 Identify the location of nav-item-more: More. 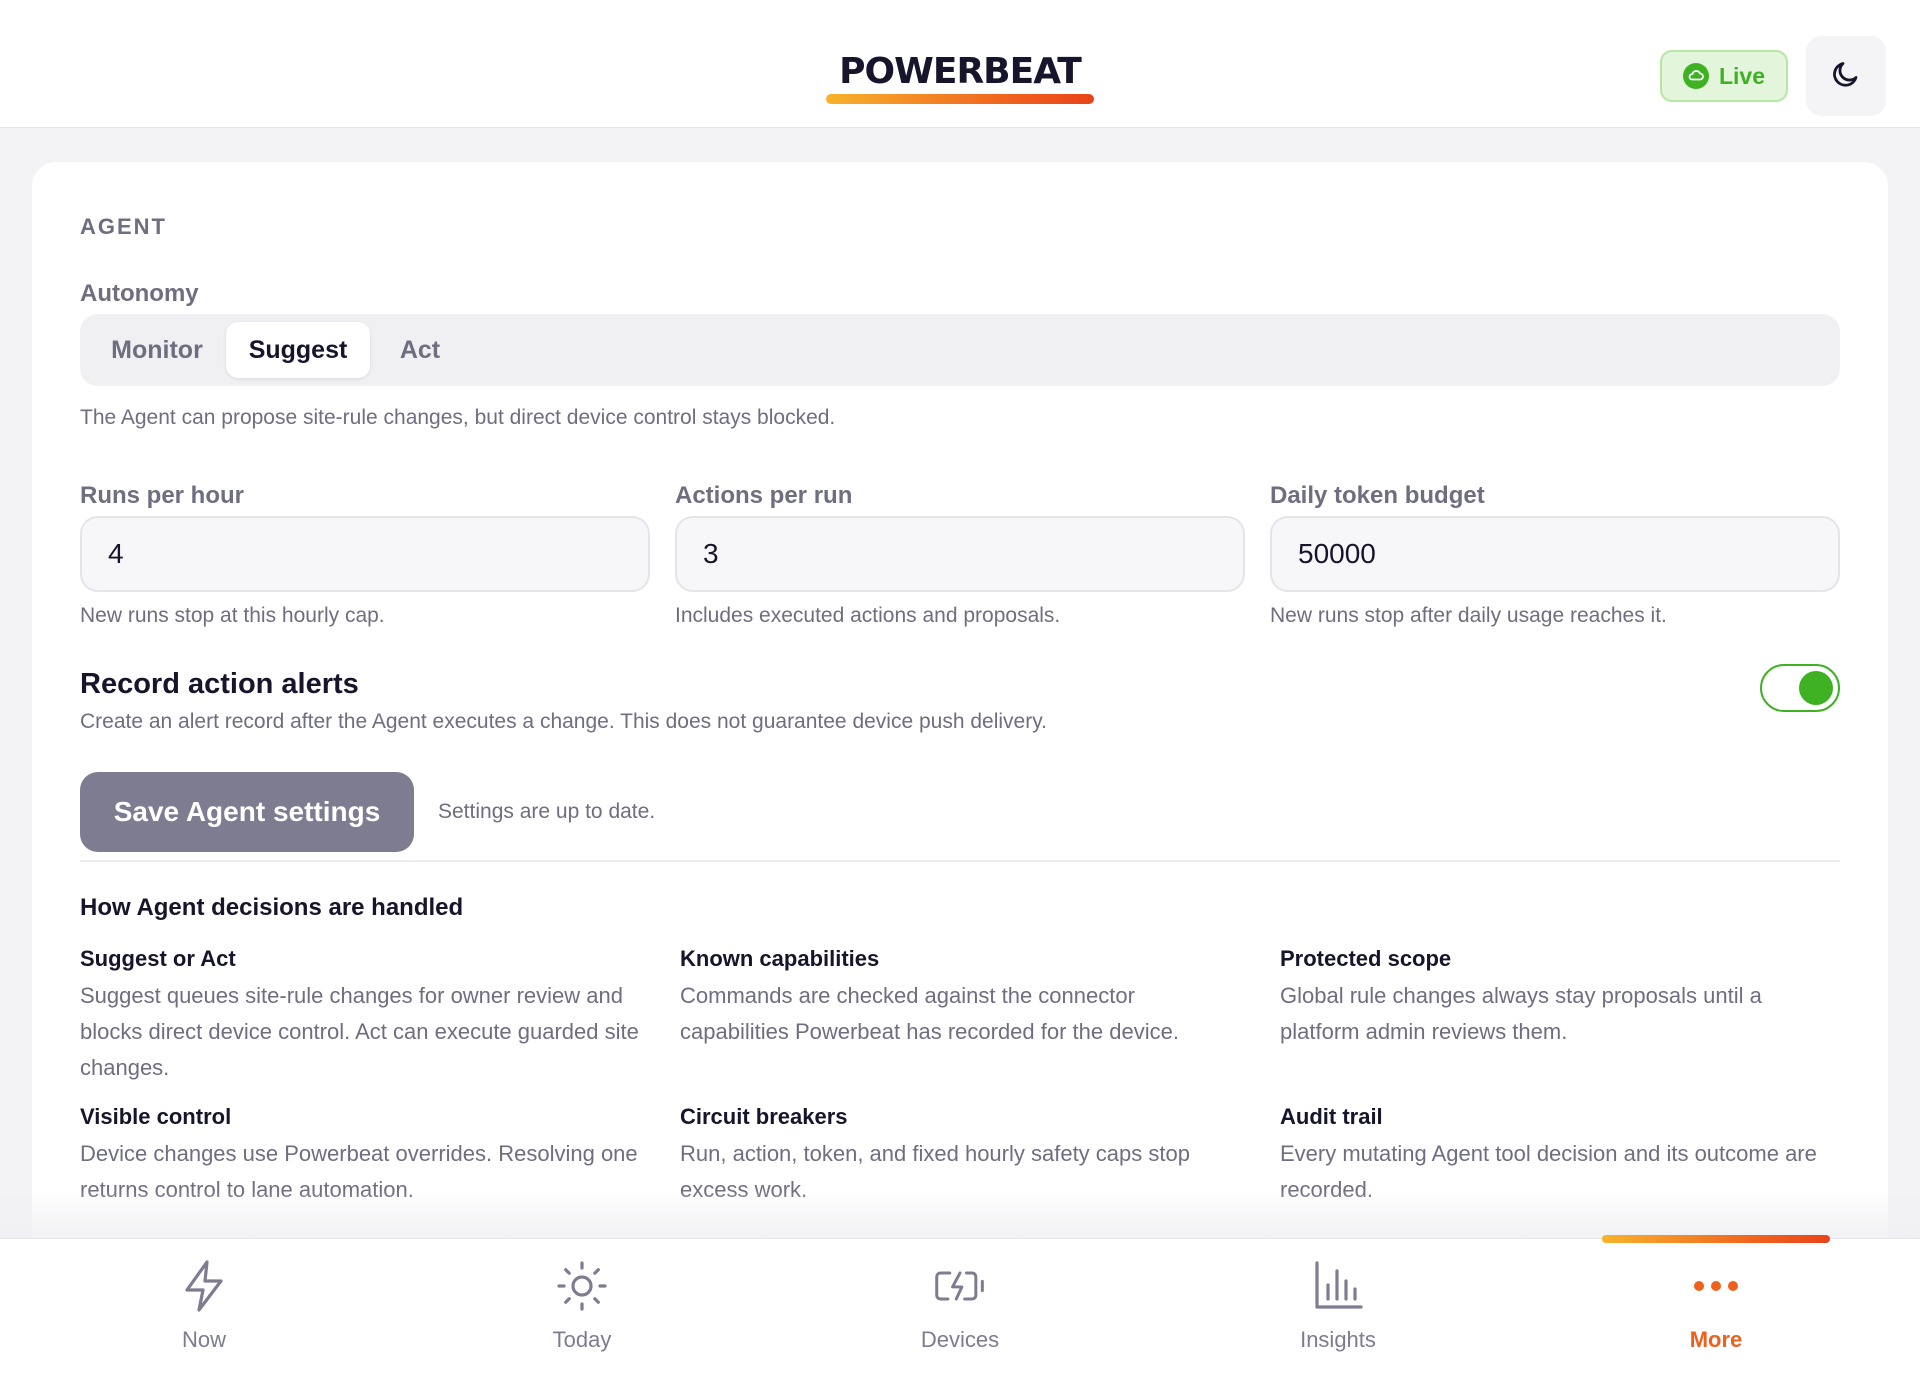
(1716, 1314).